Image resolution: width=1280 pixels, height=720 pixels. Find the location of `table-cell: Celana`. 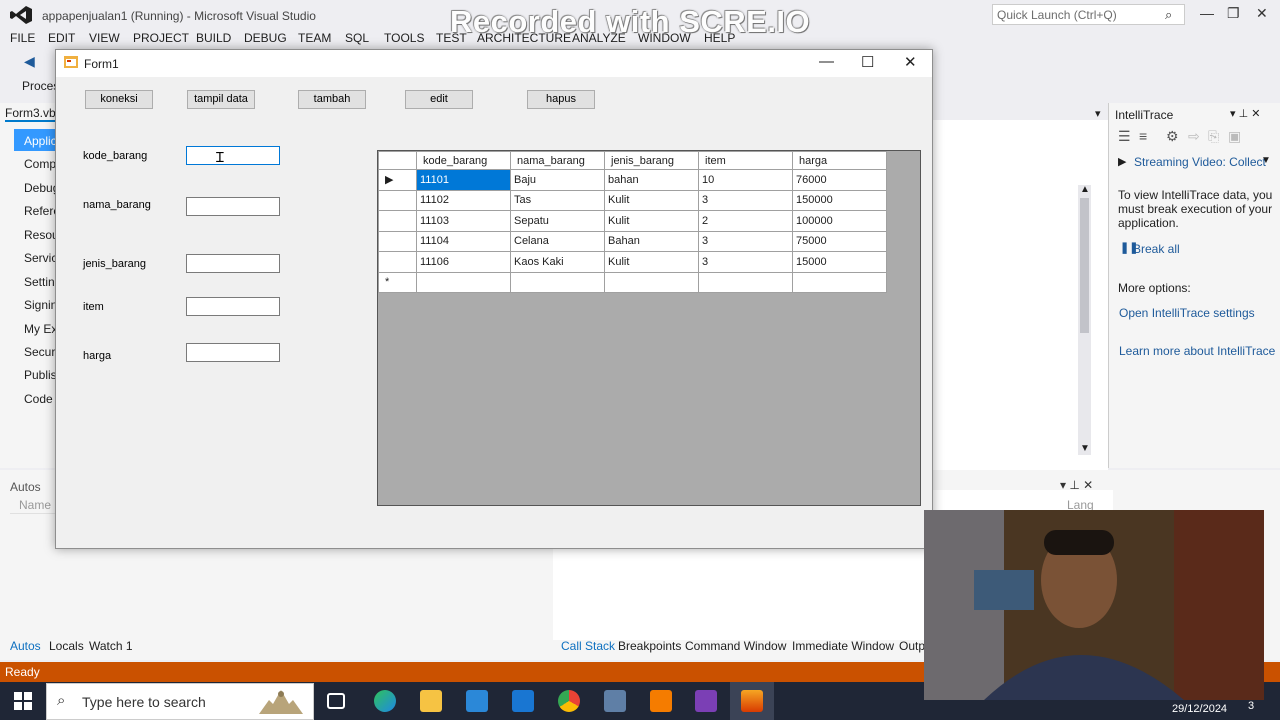

table-cell: Celana is located at coordinates (557, 241).